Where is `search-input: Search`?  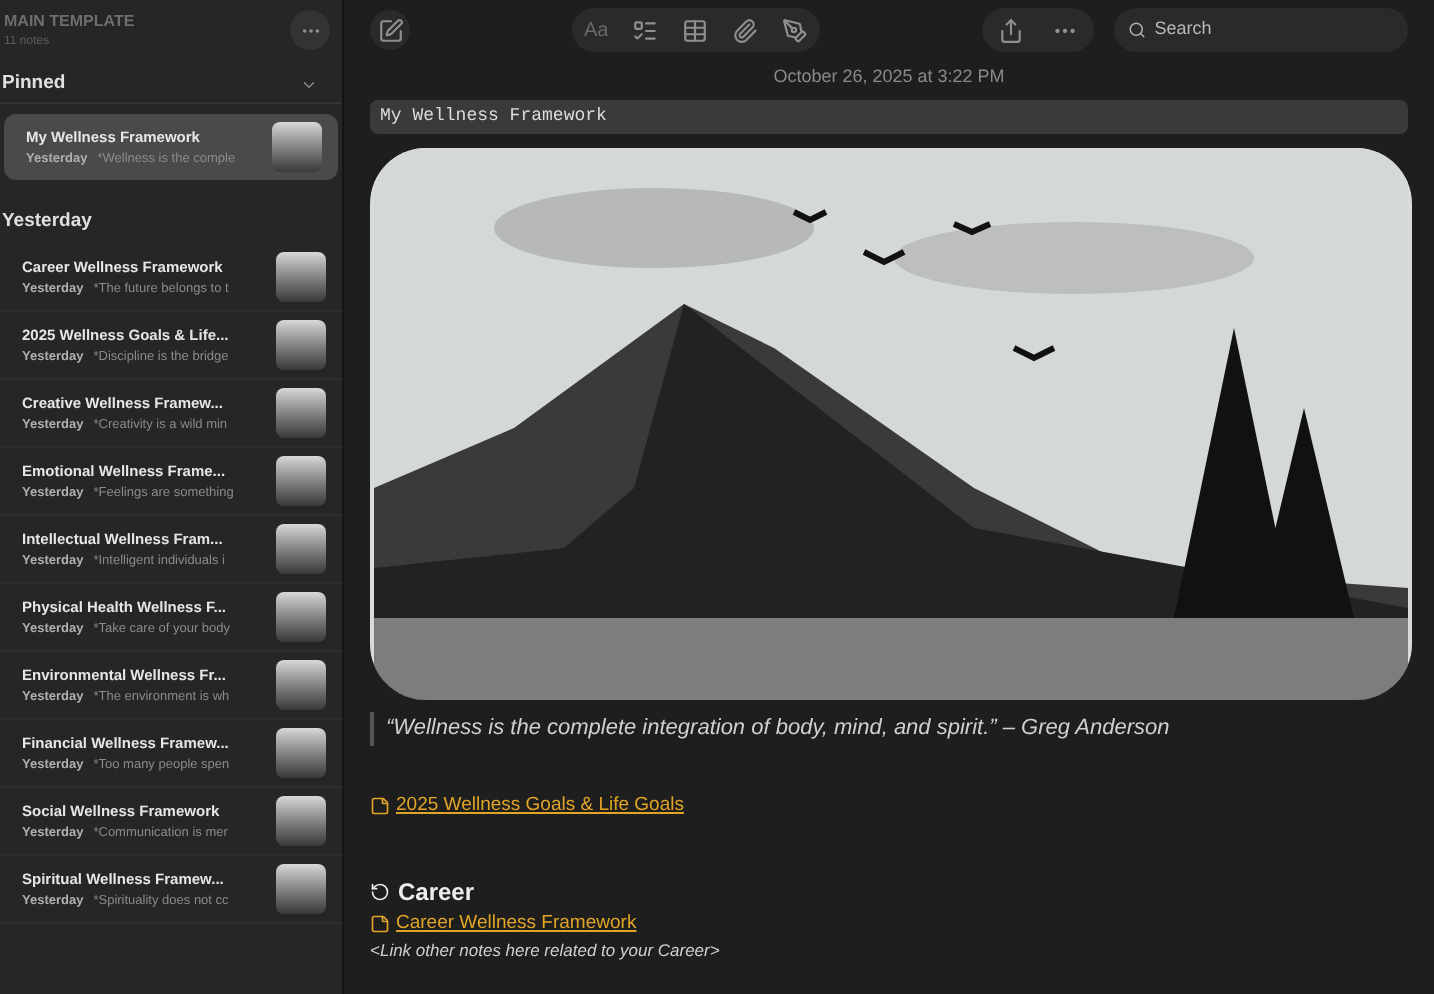
search-input: Search is located at coordinates (1274, 30).